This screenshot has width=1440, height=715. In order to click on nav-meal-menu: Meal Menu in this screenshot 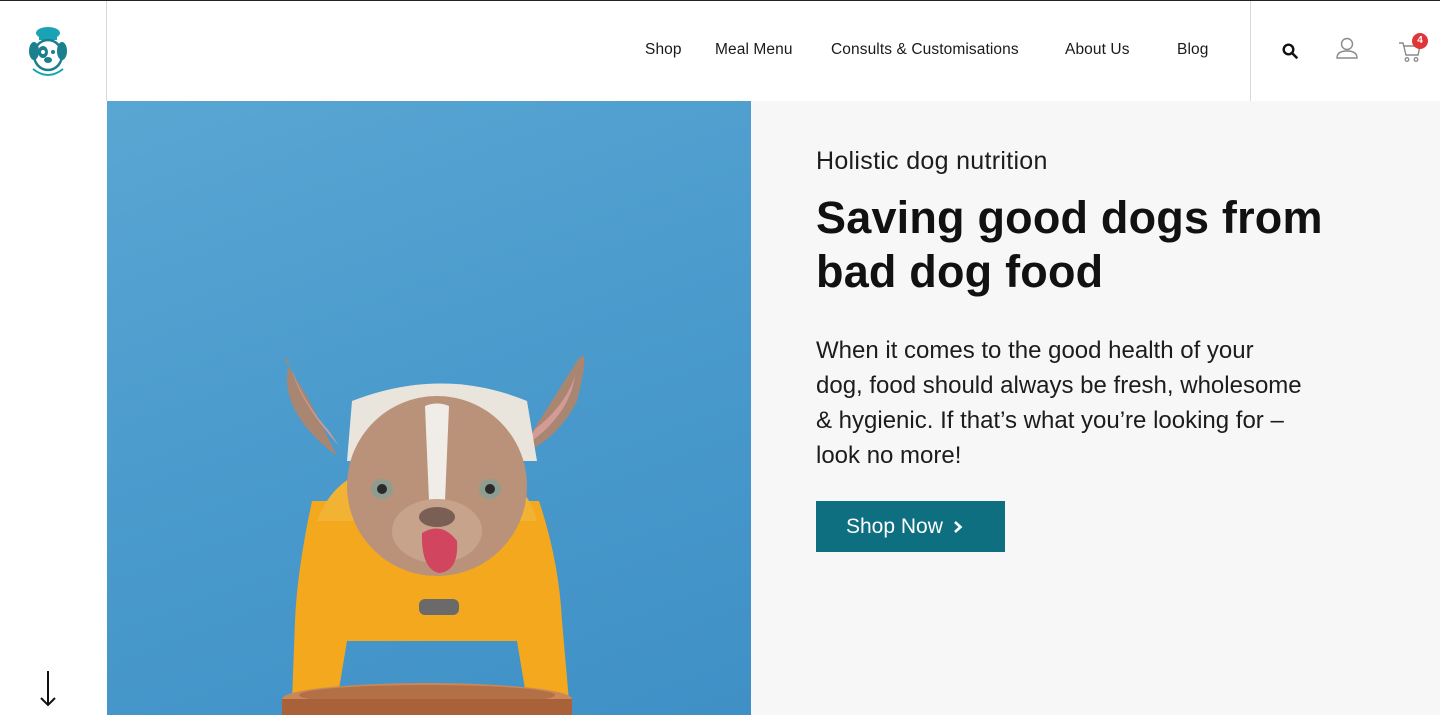, I will do `click(754, 50)`.